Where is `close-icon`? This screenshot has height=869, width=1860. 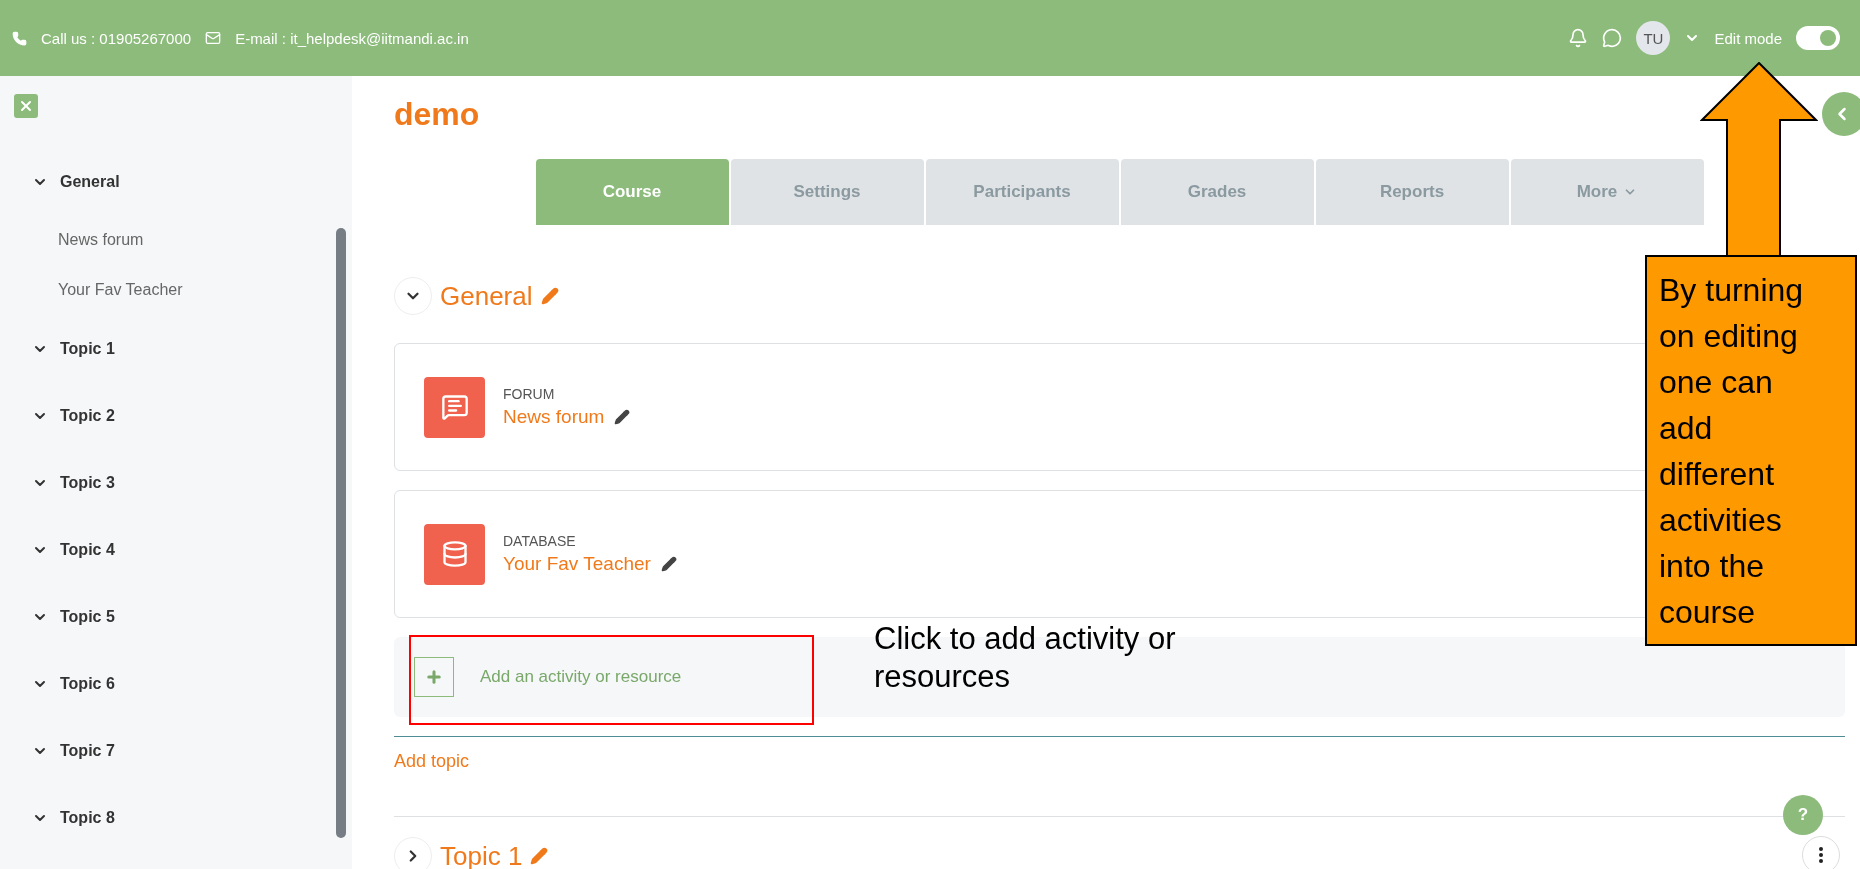 close-icon is located at coordinates (26, 106).